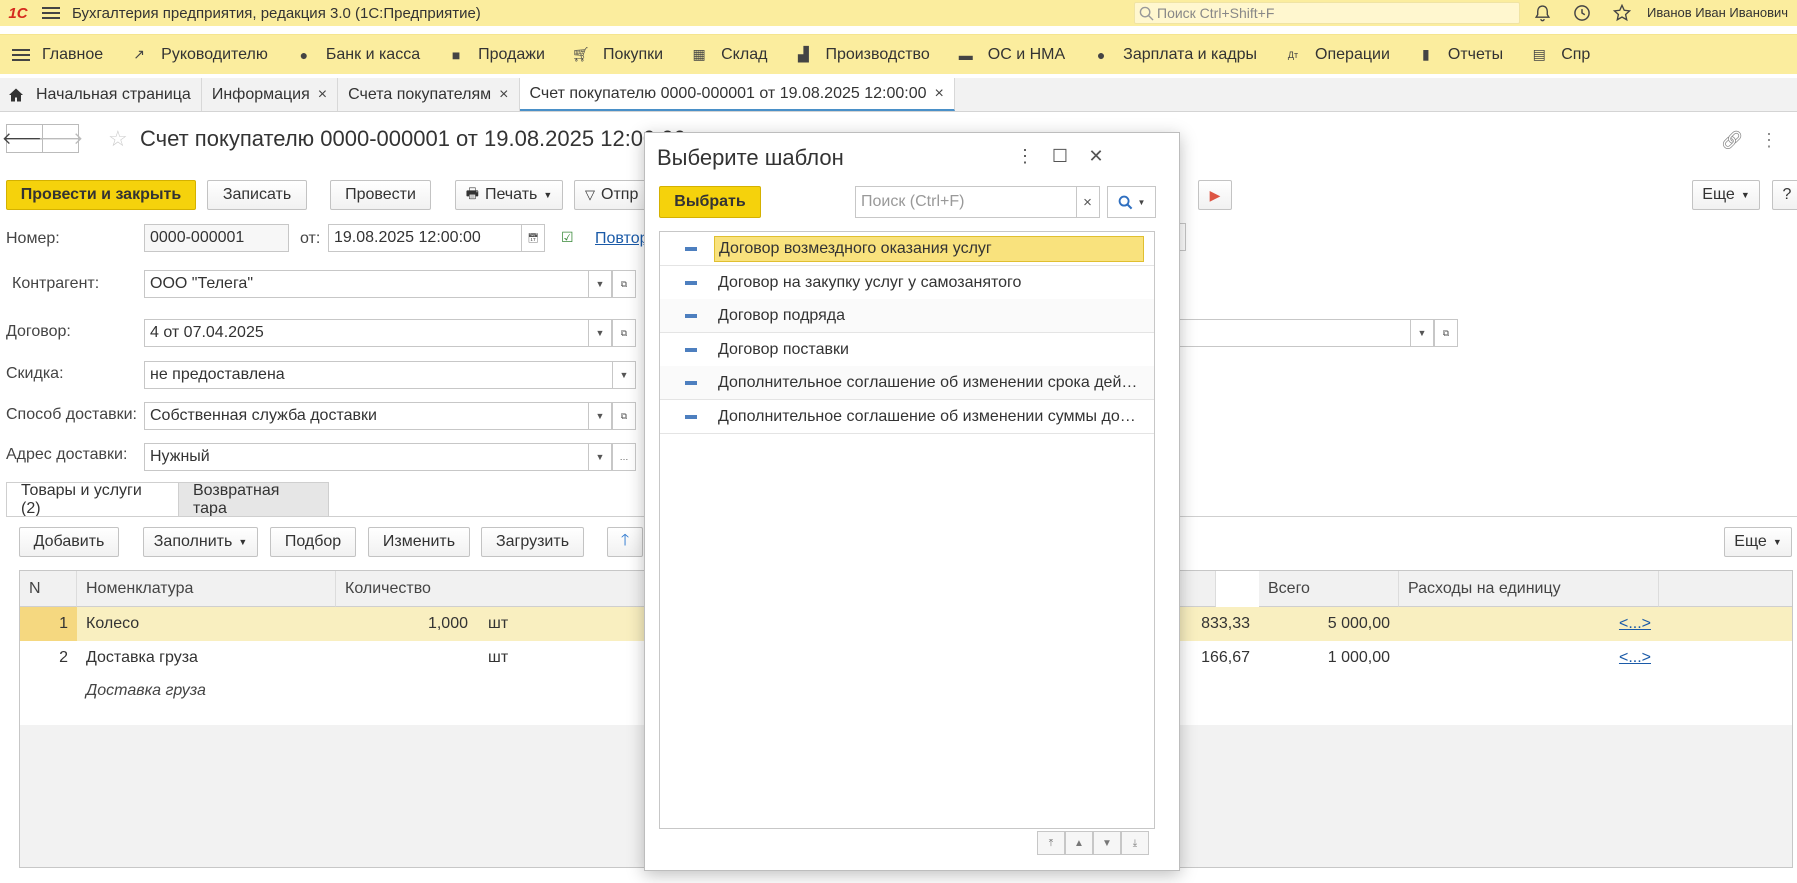 The image size is (1797, 883). What do you see at coordinates (72, 55) in the screenshot?
I see `section-main: Главное` at bounding box center [72, 55].